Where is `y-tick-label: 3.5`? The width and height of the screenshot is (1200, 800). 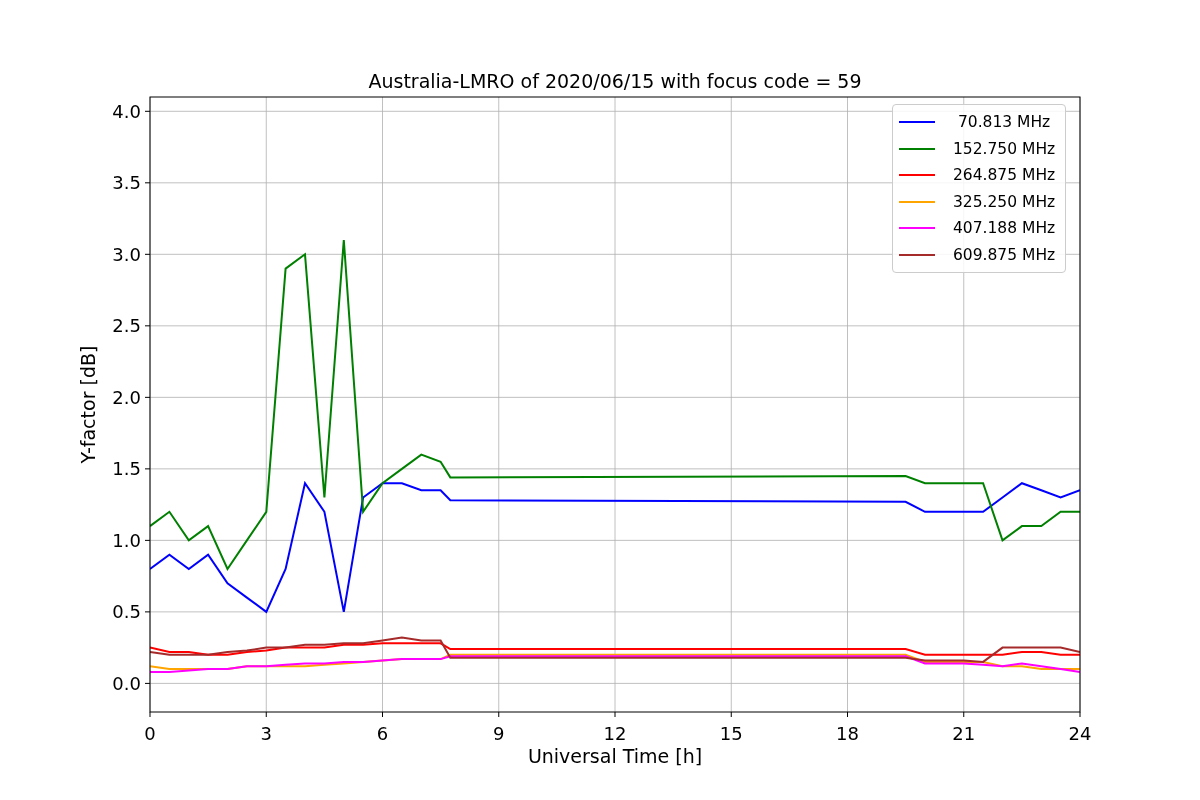
y-tick-label: 3.5 is located at coordinates (126, 183).